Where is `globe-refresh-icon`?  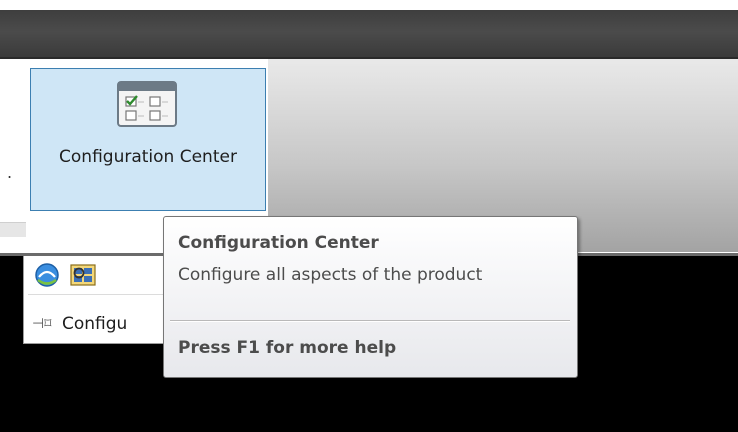 globe-refresh-icon is located at coordinates (47, 275).